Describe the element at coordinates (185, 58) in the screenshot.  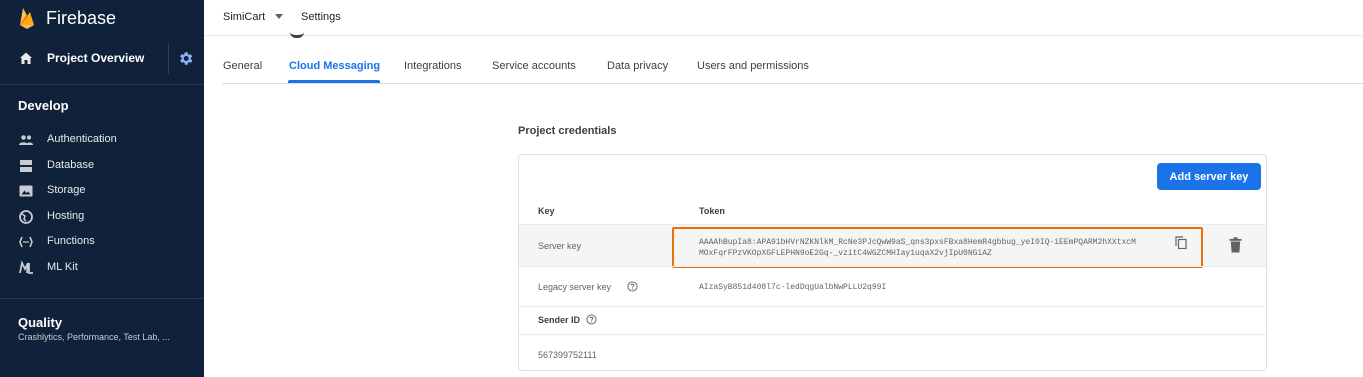
I see `gear-icon` at that location.